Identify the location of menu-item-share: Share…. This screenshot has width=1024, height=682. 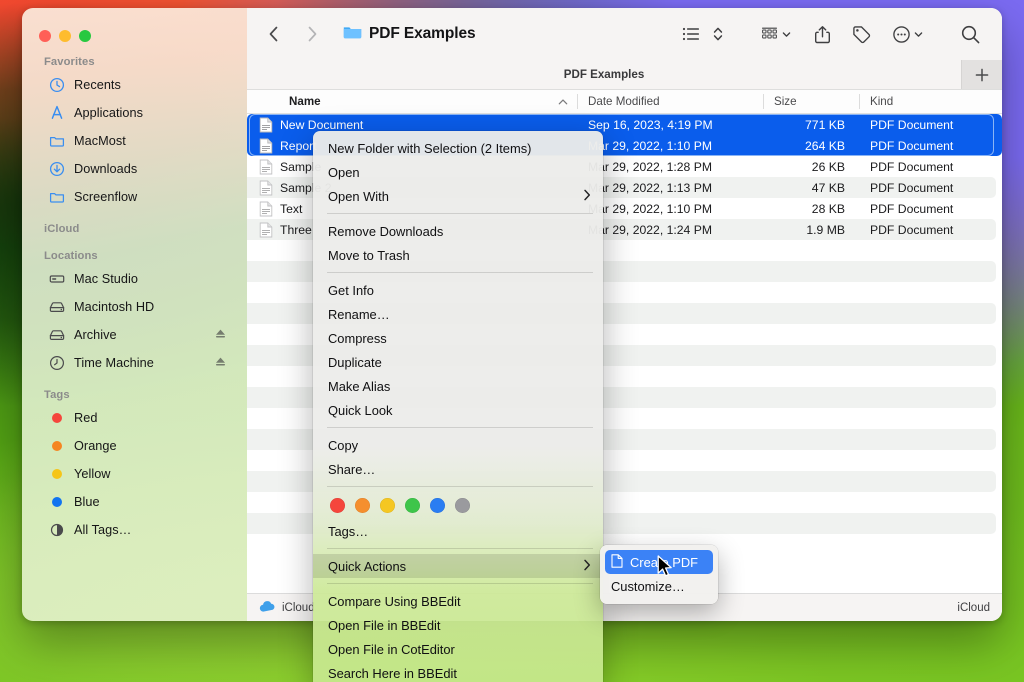
(458, 469).